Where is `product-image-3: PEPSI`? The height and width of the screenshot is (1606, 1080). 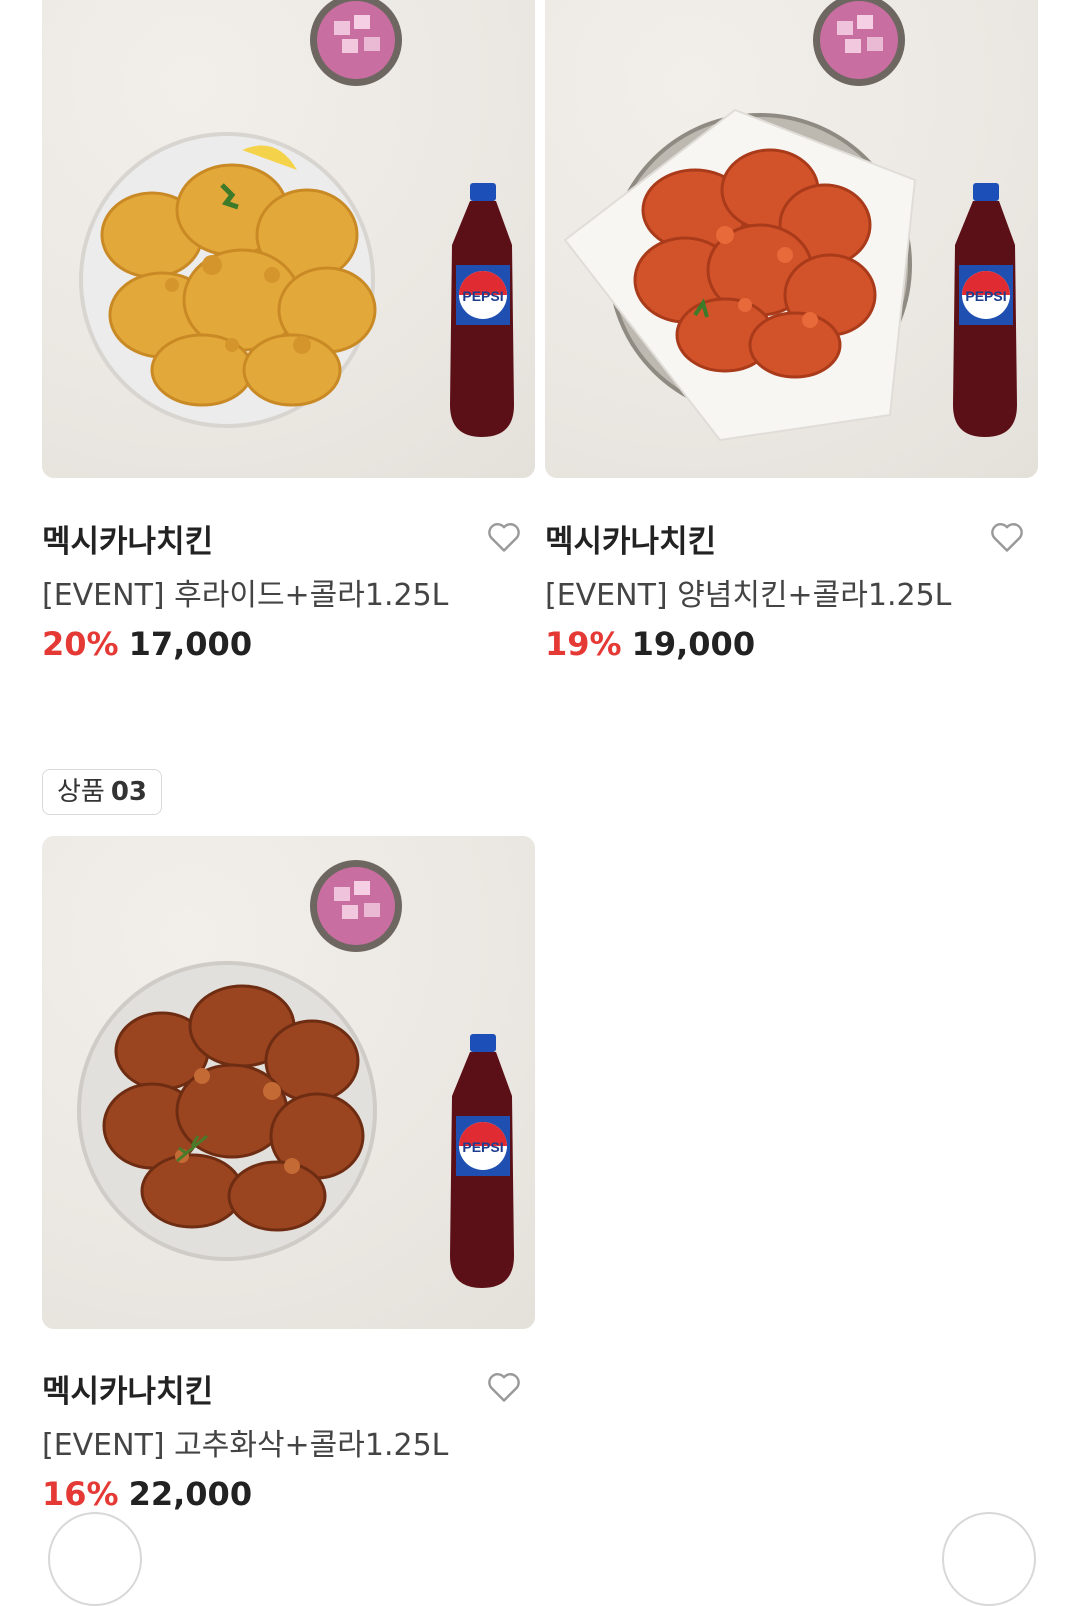
product-image-3: PEPSI is located at coordinates (288, 1082).